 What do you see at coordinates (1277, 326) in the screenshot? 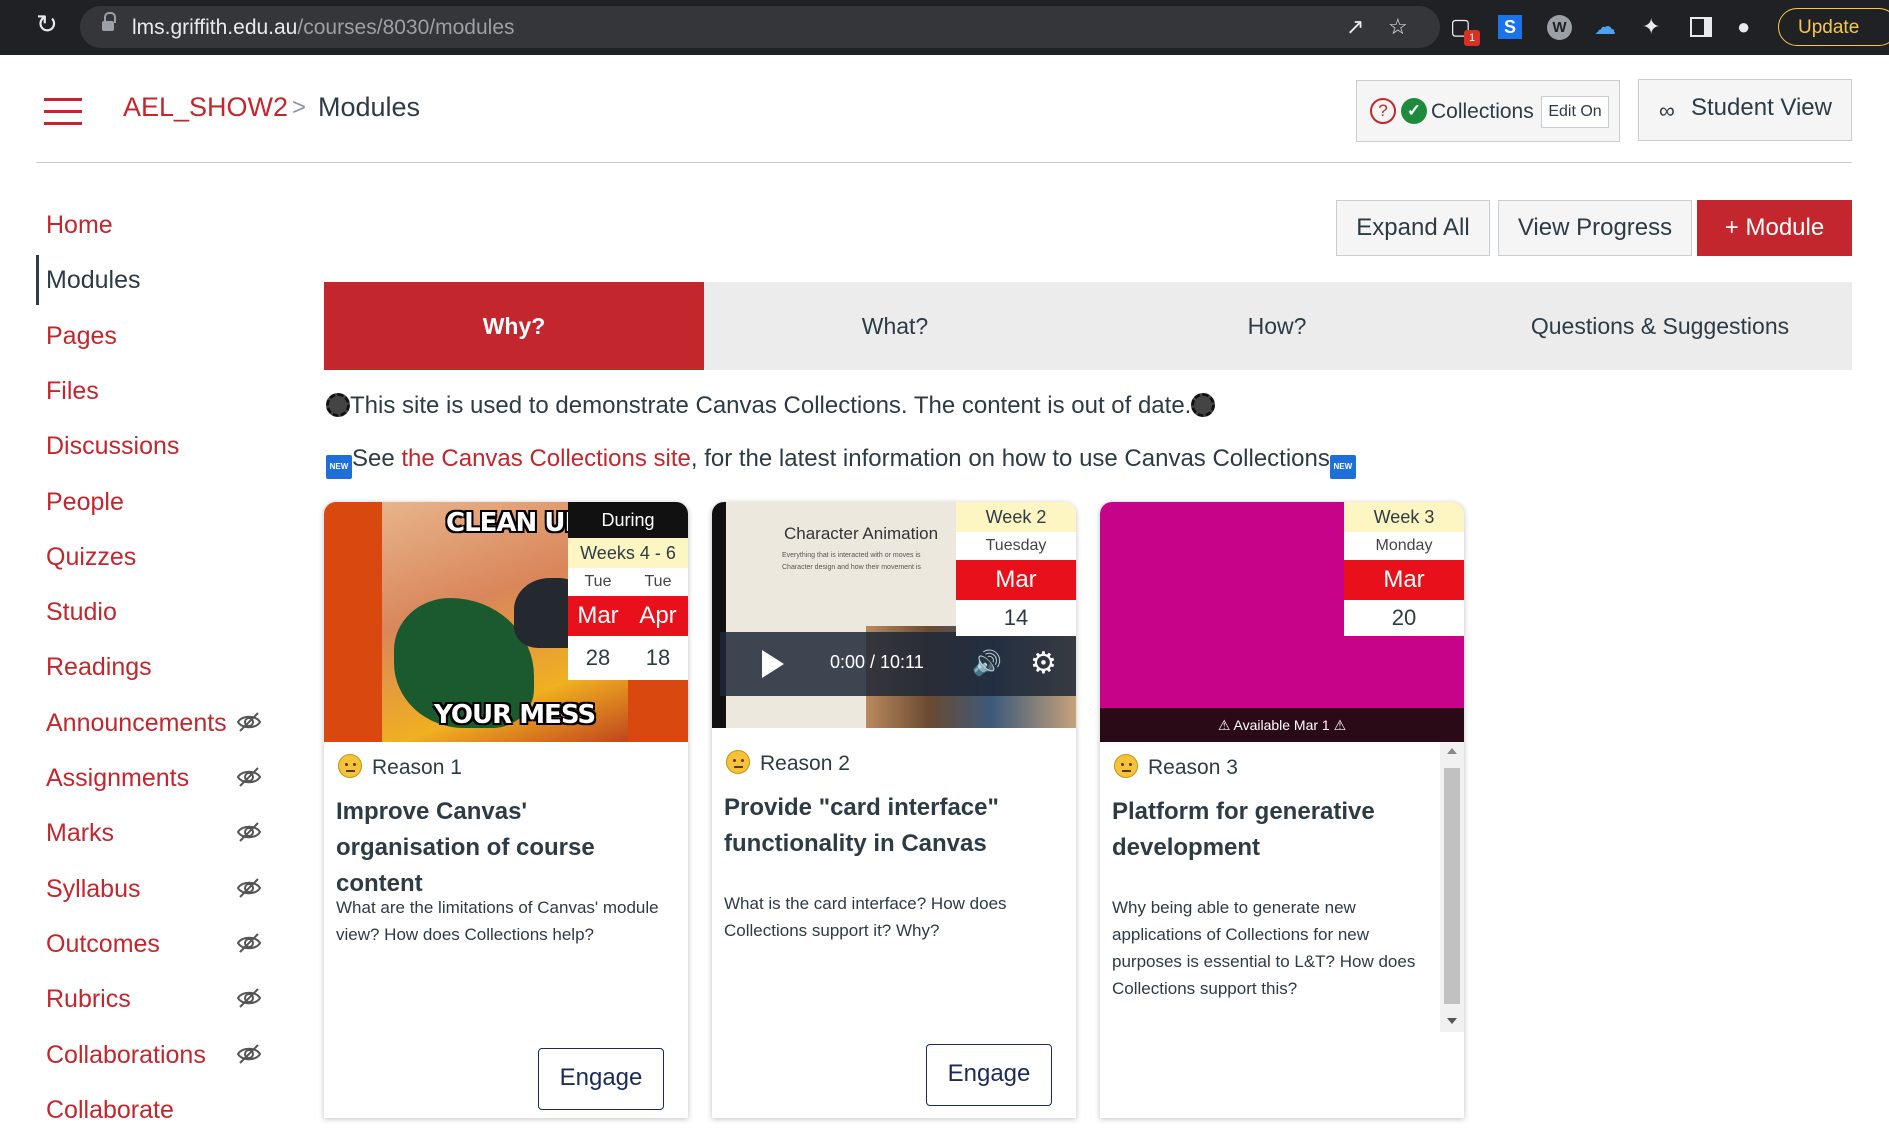
I see `tab-how: How?` at bounding box center [1277, 326].